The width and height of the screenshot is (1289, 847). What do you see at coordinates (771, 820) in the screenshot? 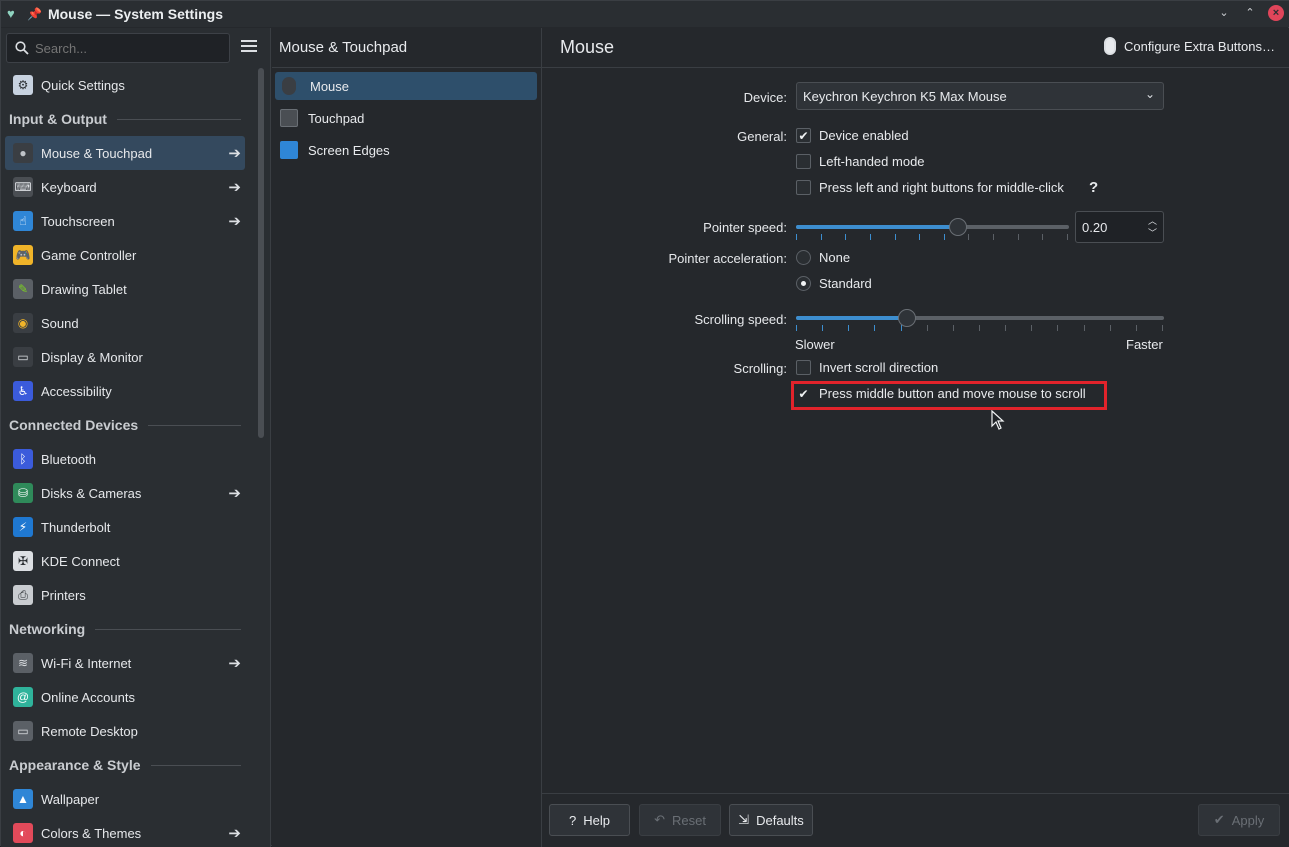
I see `defaults-button: ⇲ Defaults` at bounding box center [771, 820].